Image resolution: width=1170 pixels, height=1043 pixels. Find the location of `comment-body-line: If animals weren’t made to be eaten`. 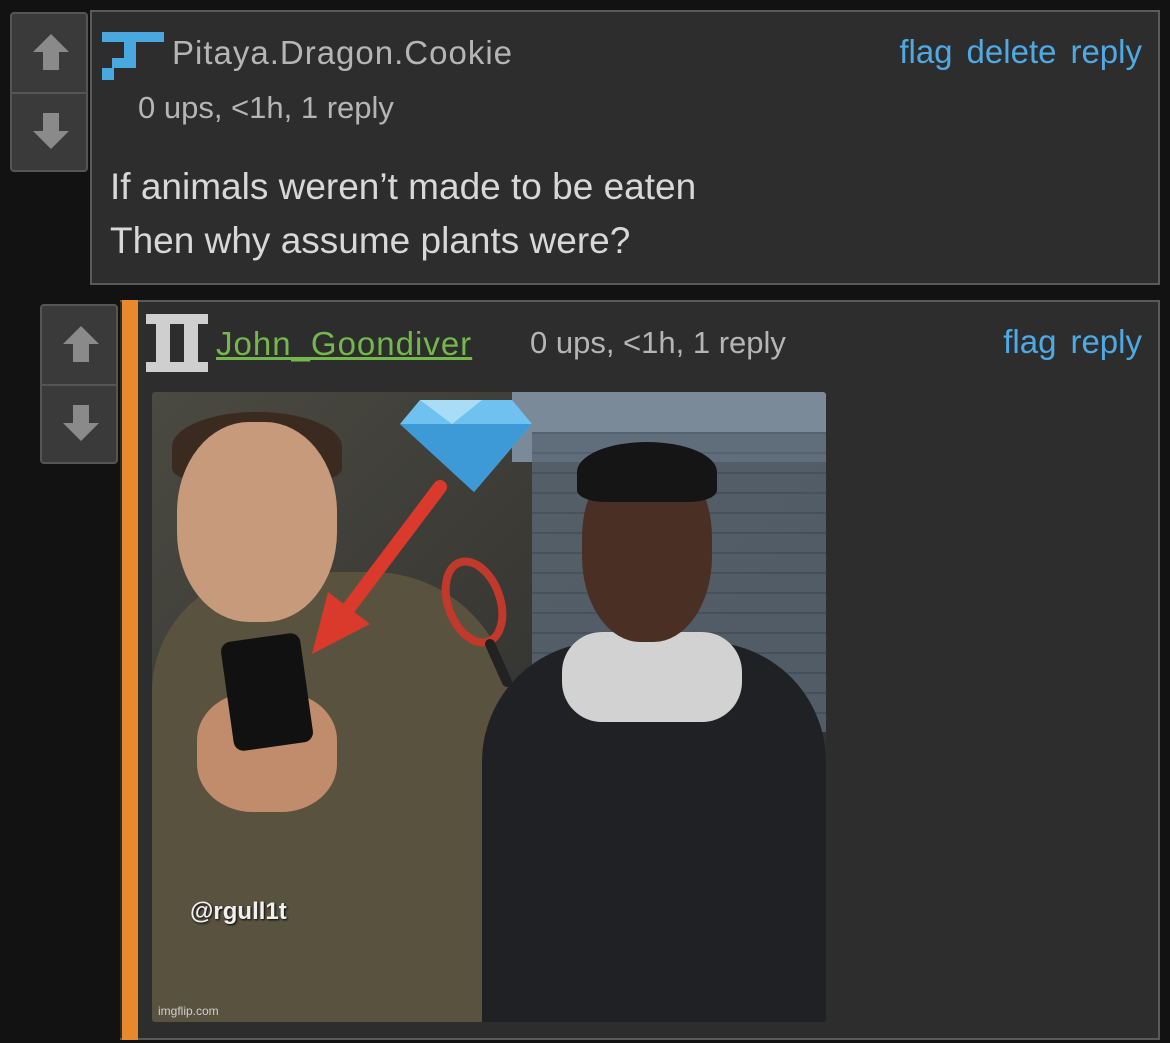

comment-body-line: If animals weren’t made to be eaten is located at coordinates (403, 186).